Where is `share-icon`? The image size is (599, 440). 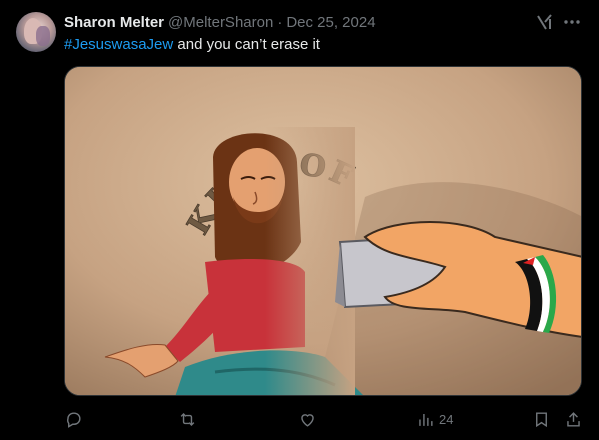
share-icon is located at coordinates (573, 419).